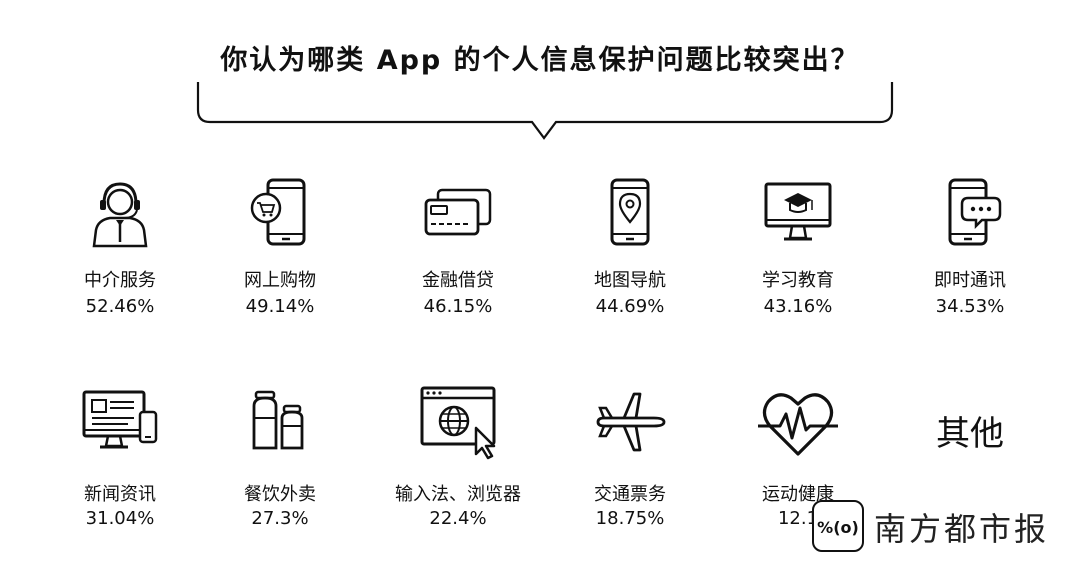 This screenshot has height=568, width=1080. I want to click on watermark: %(o) 南方都市报, so click(943, 526).